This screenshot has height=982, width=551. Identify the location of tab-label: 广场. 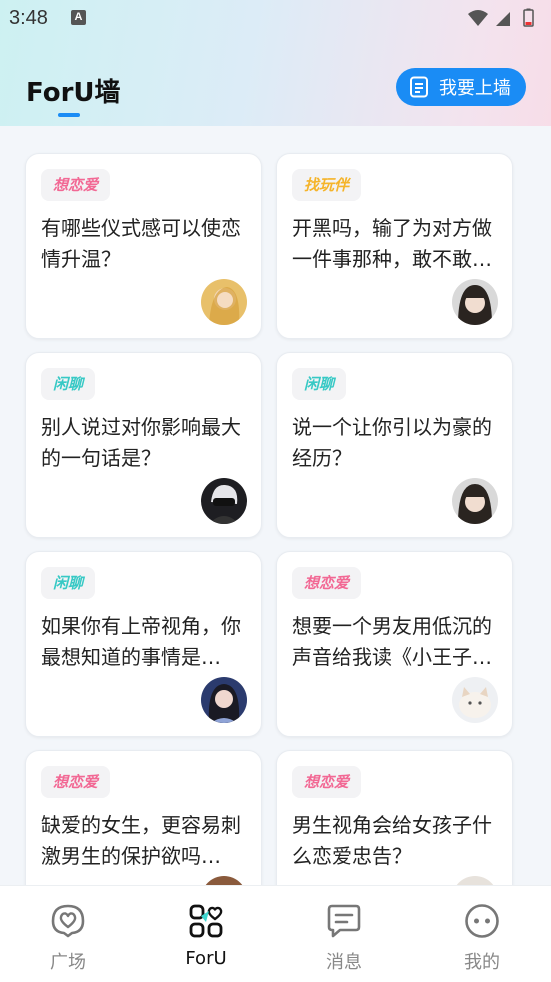
(68, 962).